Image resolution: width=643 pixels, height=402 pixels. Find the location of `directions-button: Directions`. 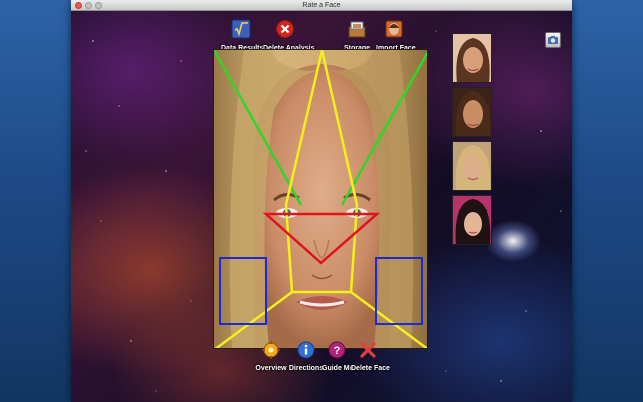

directions-button: Directions is located at coordinates (306, 357).